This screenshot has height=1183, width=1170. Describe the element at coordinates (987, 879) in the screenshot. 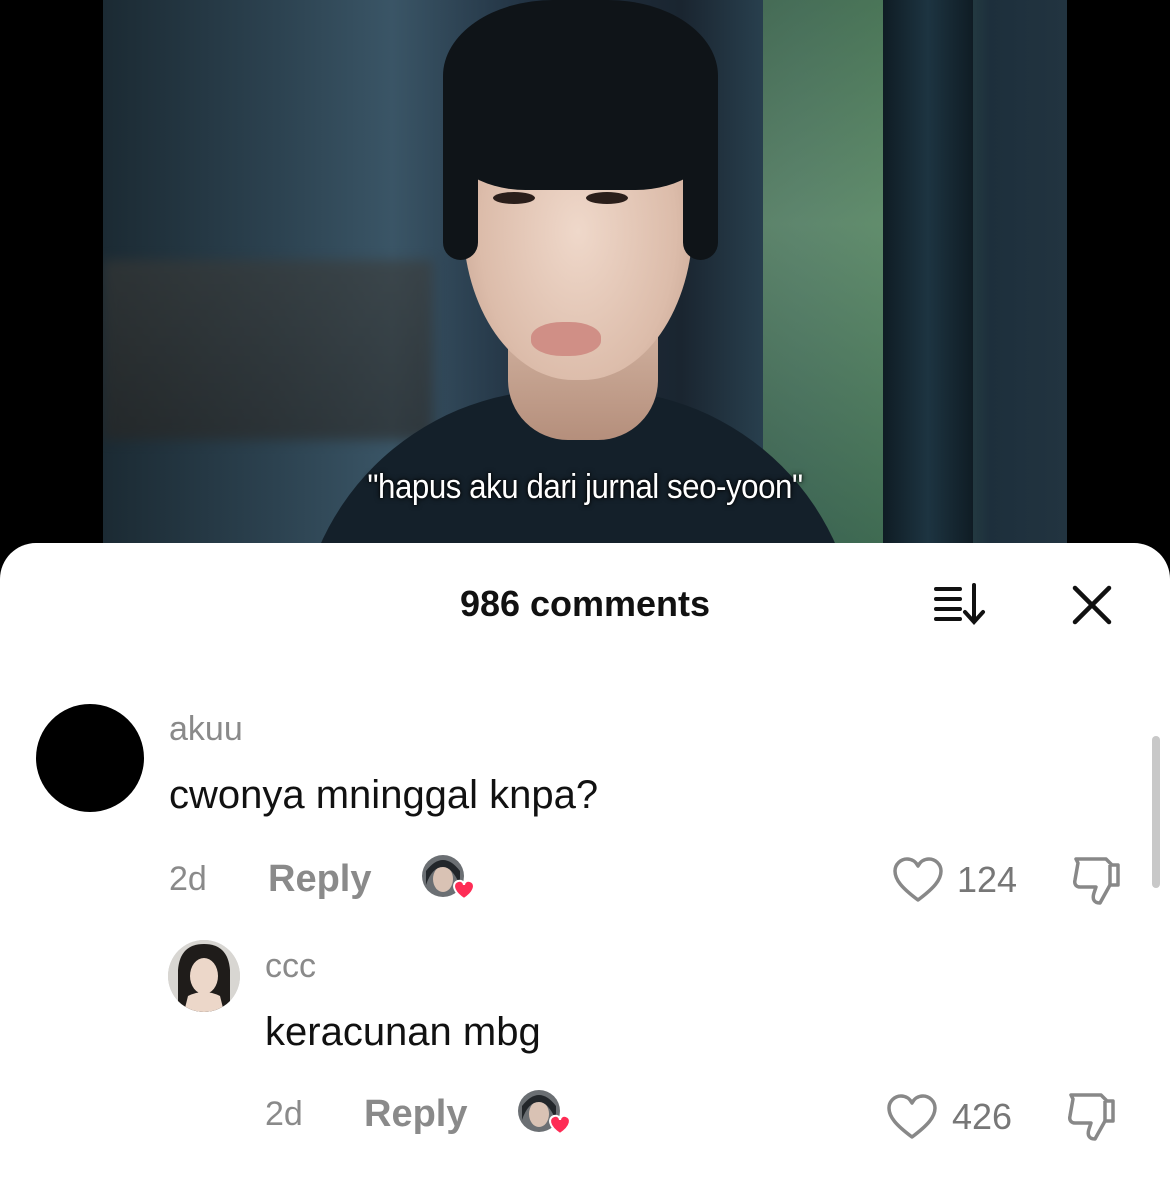

I see `like-count: 124` at that location.